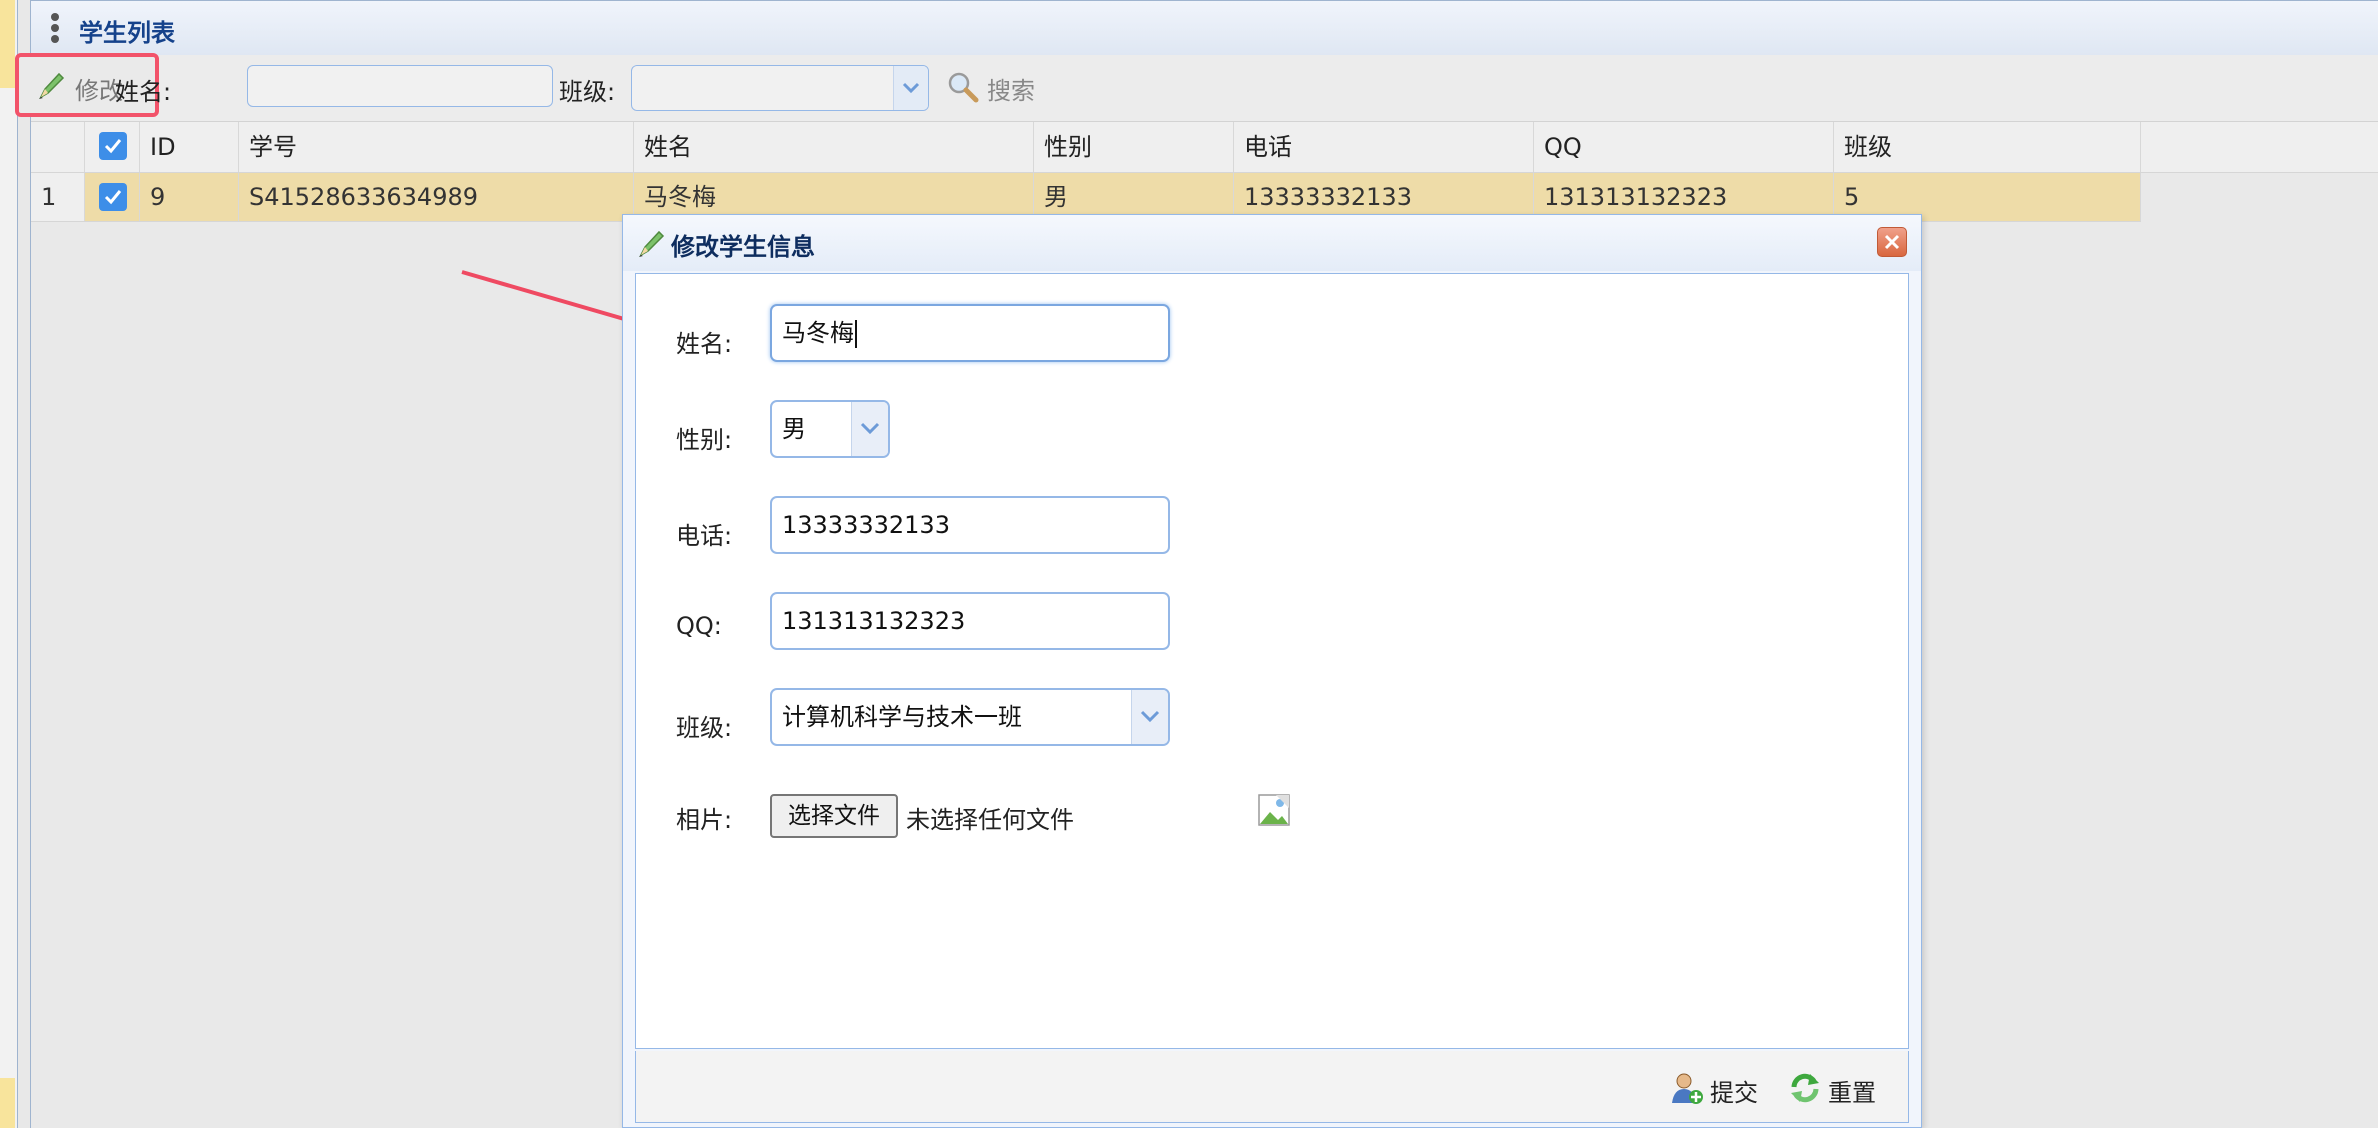 The width and height of the screenshot is (2378, 1128). Describe the element at coordinates (1384, 147) in the screenshot. I see `column-header-phone: 电话` at that location.